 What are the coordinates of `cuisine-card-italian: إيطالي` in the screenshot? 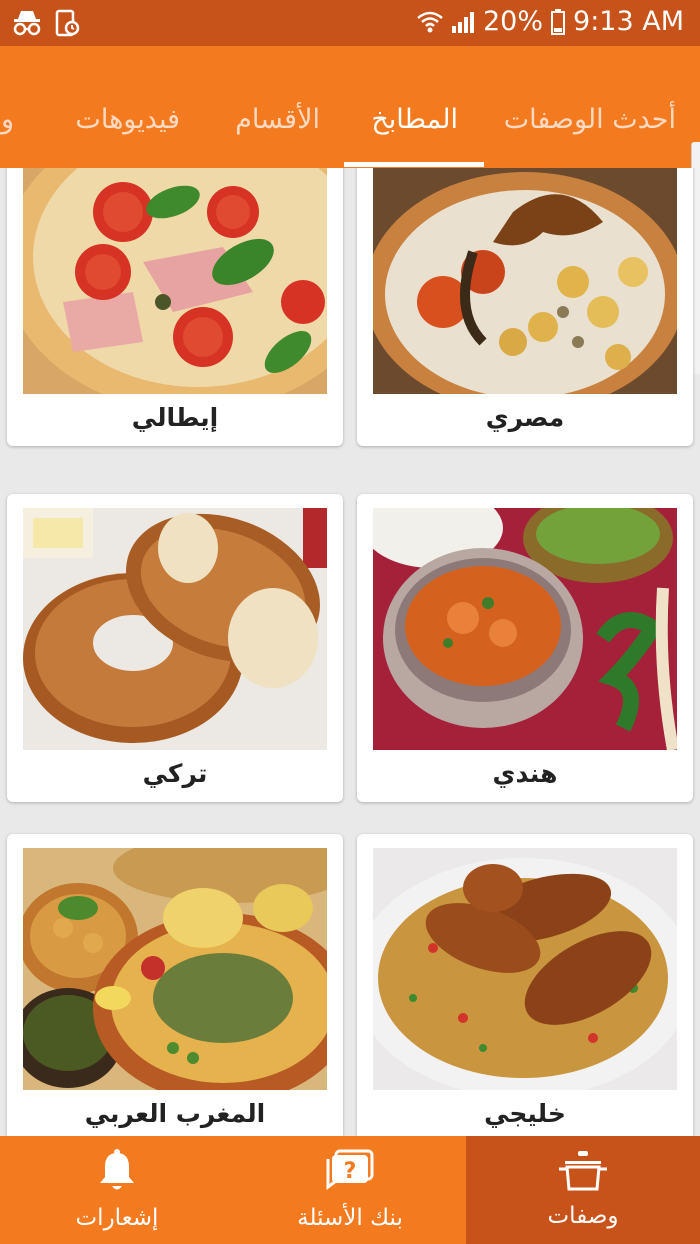 It's located at (175, 307).